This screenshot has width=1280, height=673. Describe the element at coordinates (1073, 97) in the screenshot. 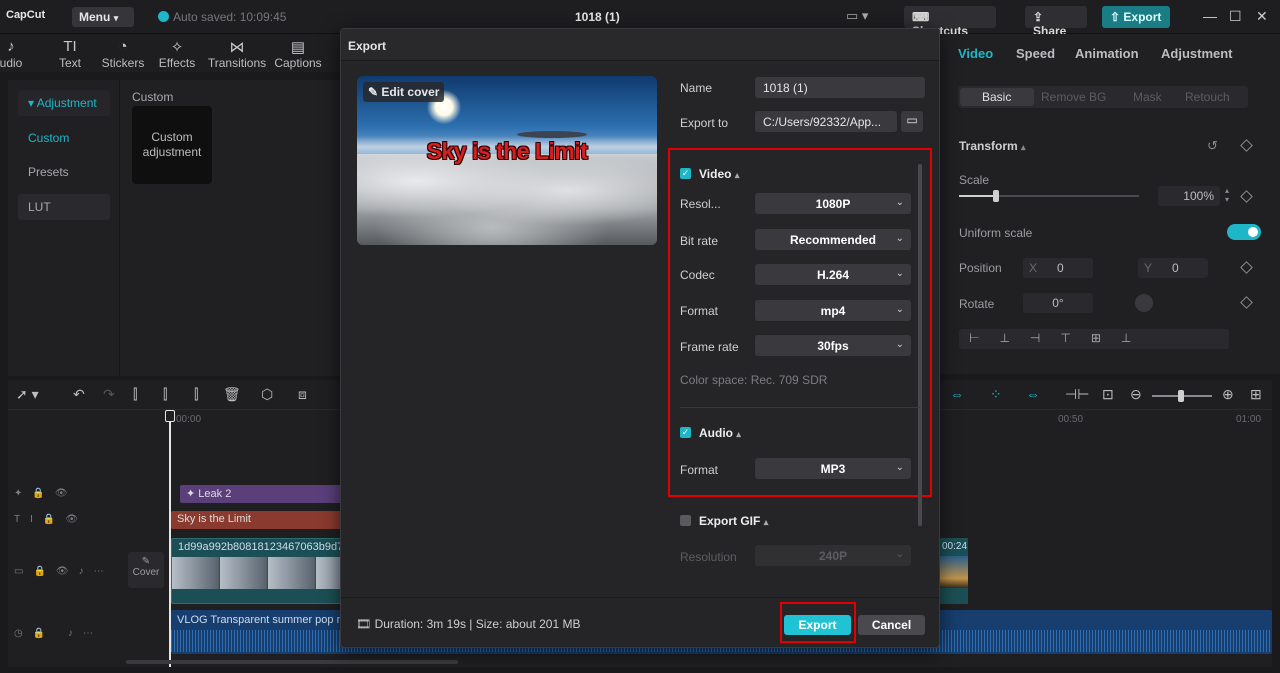

I see `subtab-remove-bg: Remove BG` at that location.